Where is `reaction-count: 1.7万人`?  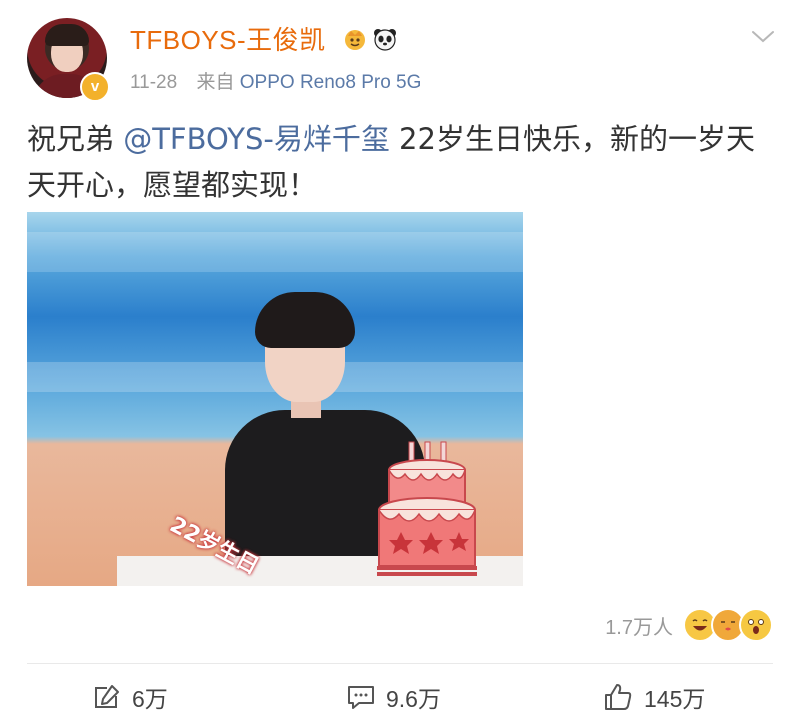
reaction-count: 1.7万人 is located at coordinates (639, 627).